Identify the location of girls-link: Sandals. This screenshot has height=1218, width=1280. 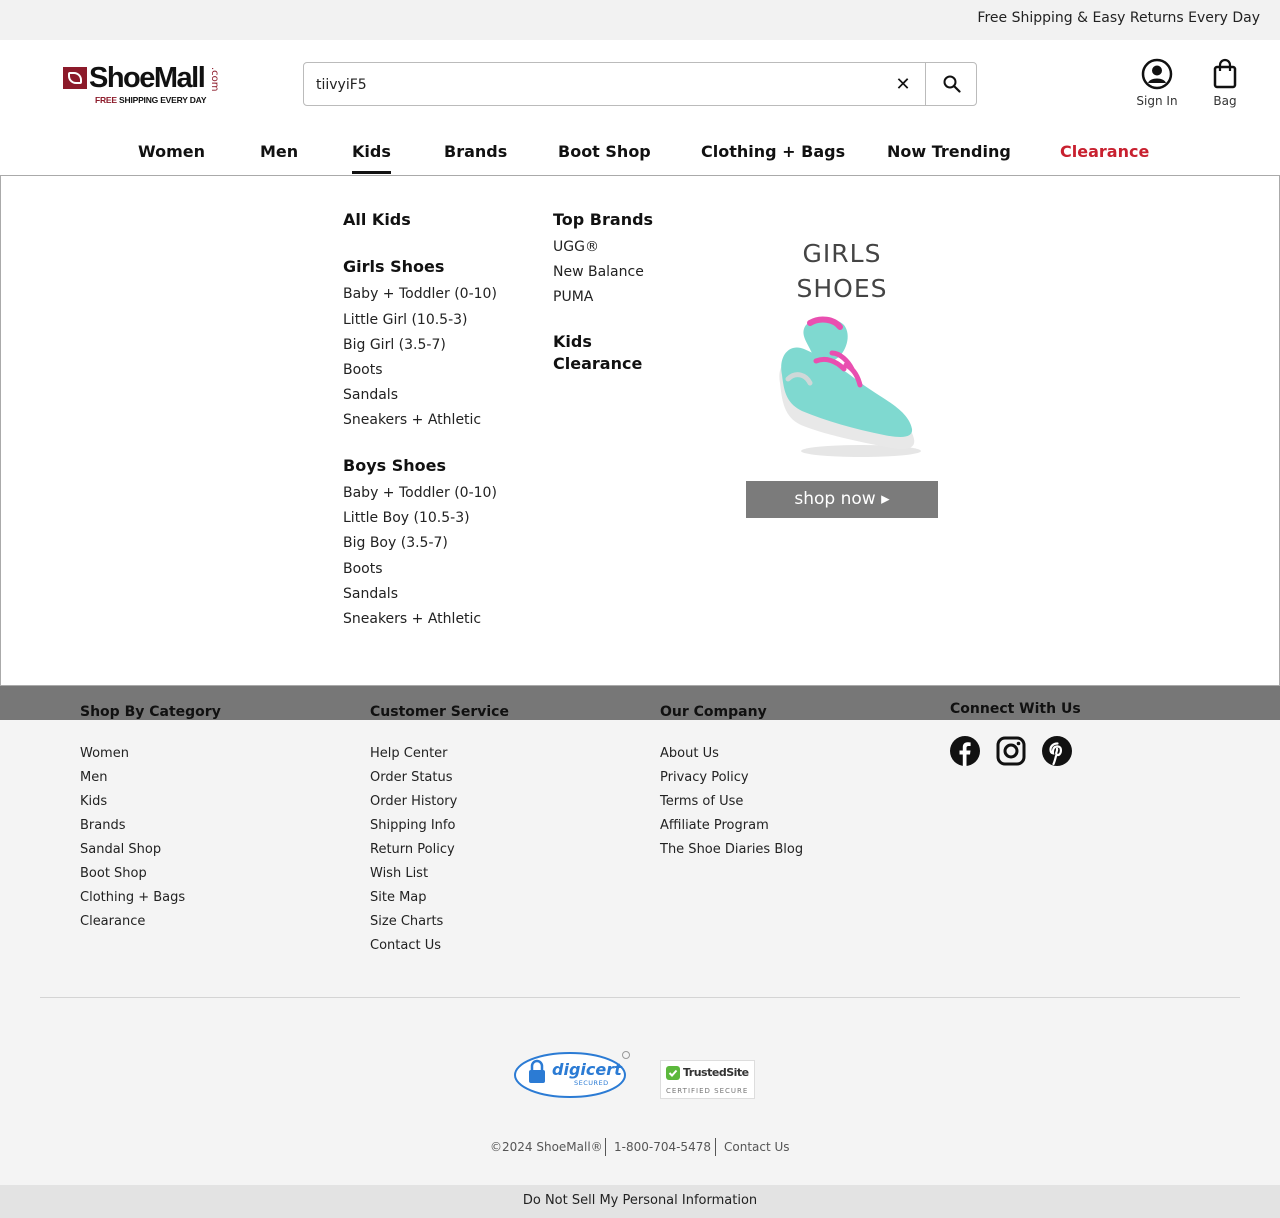
(370, 395).